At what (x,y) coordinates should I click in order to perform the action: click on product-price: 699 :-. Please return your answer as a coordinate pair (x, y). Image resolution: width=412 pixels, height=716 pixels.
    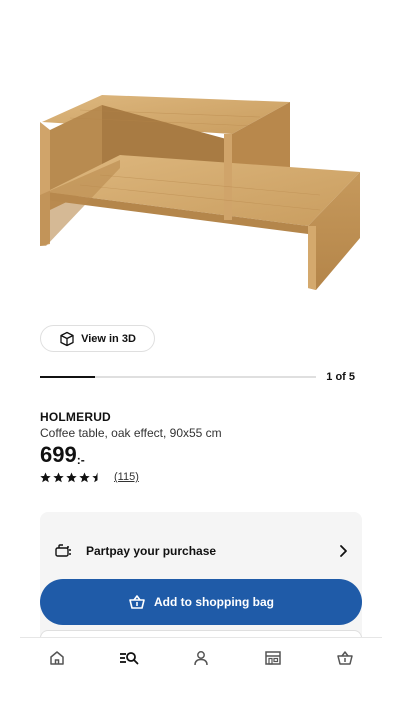
    Looking at the image, I should click on (62, 455).